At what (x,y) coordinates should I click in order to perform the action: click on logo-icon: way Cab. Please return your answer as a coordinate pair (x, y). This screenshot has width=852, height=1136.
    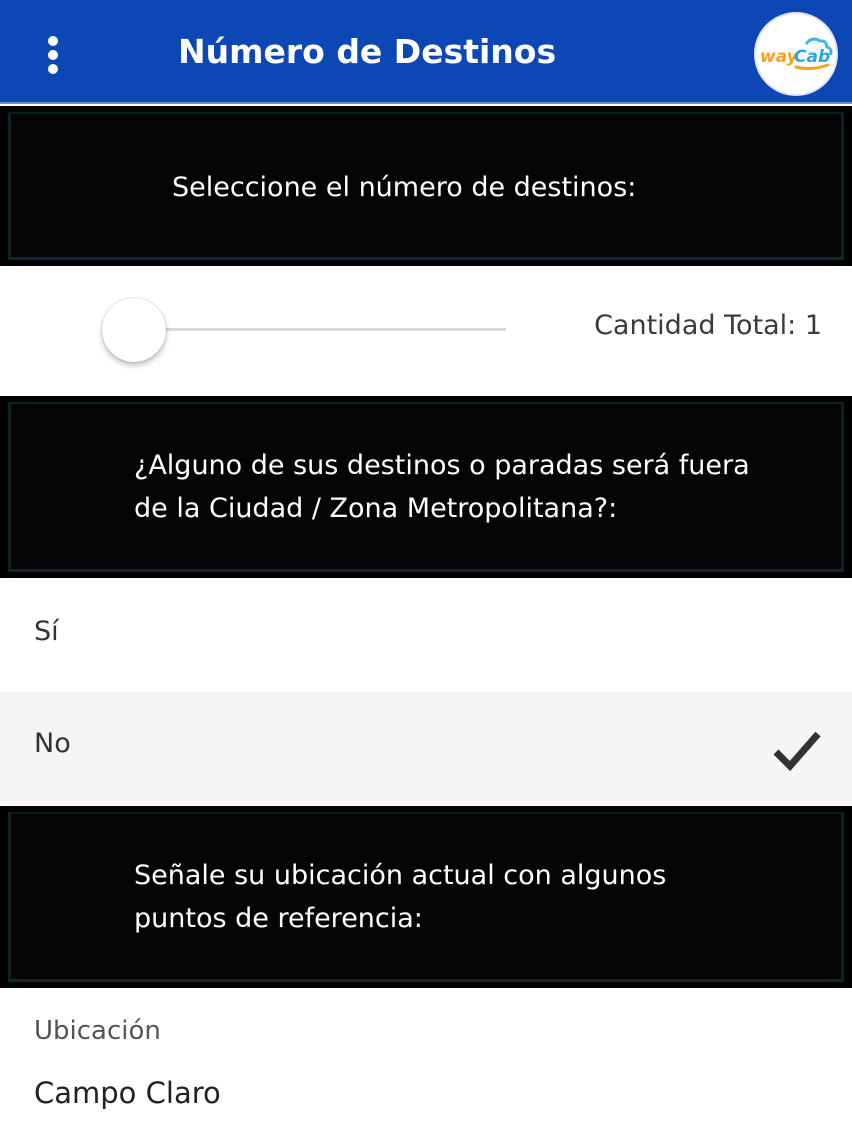
    Looking at the image, I should click on (796, 54).